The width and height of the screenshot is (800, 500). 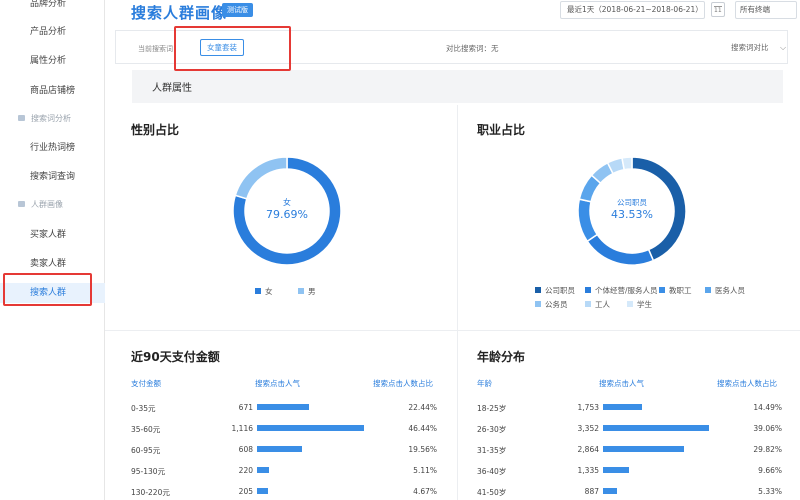 What do you see at coordinates (52, 235) in the screenshot?
I see `sidebar-item-buyer-crowd: 买家人群` at bounding box center [52, 235].